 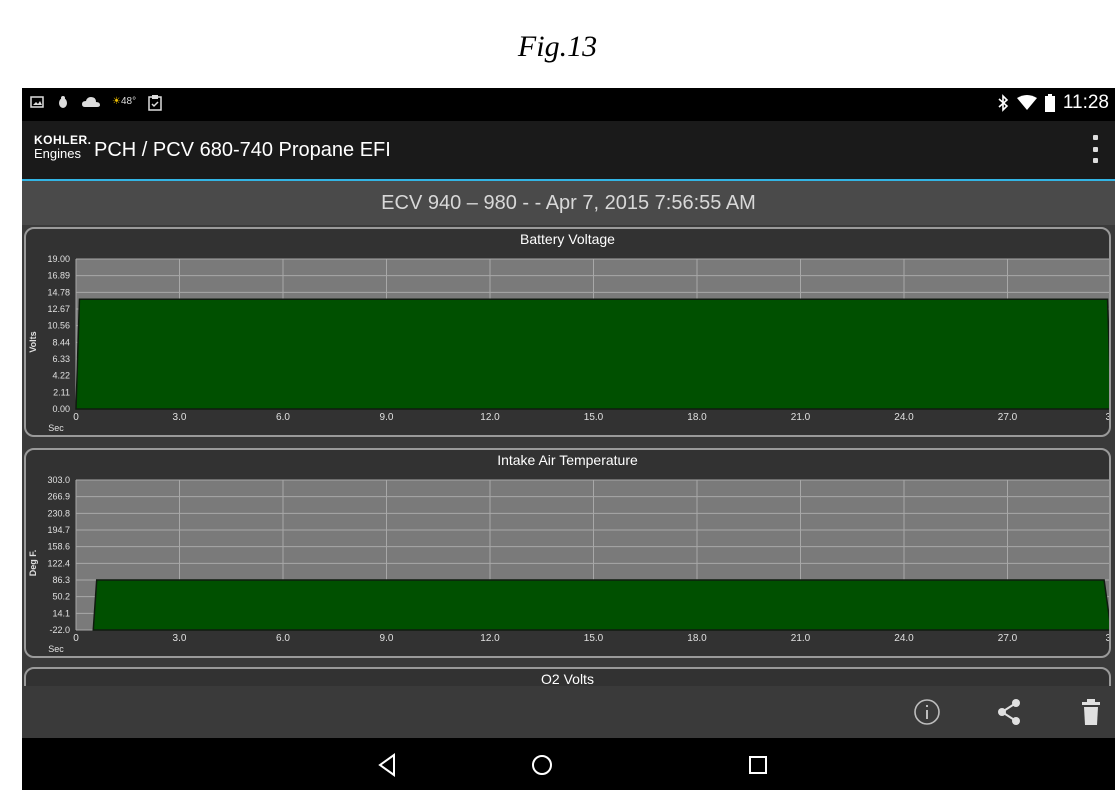 What do you see at coordinates (61, 359) in the screenshot?
I see `y-tick-label: 6.33` at bounding box center [61, 359].